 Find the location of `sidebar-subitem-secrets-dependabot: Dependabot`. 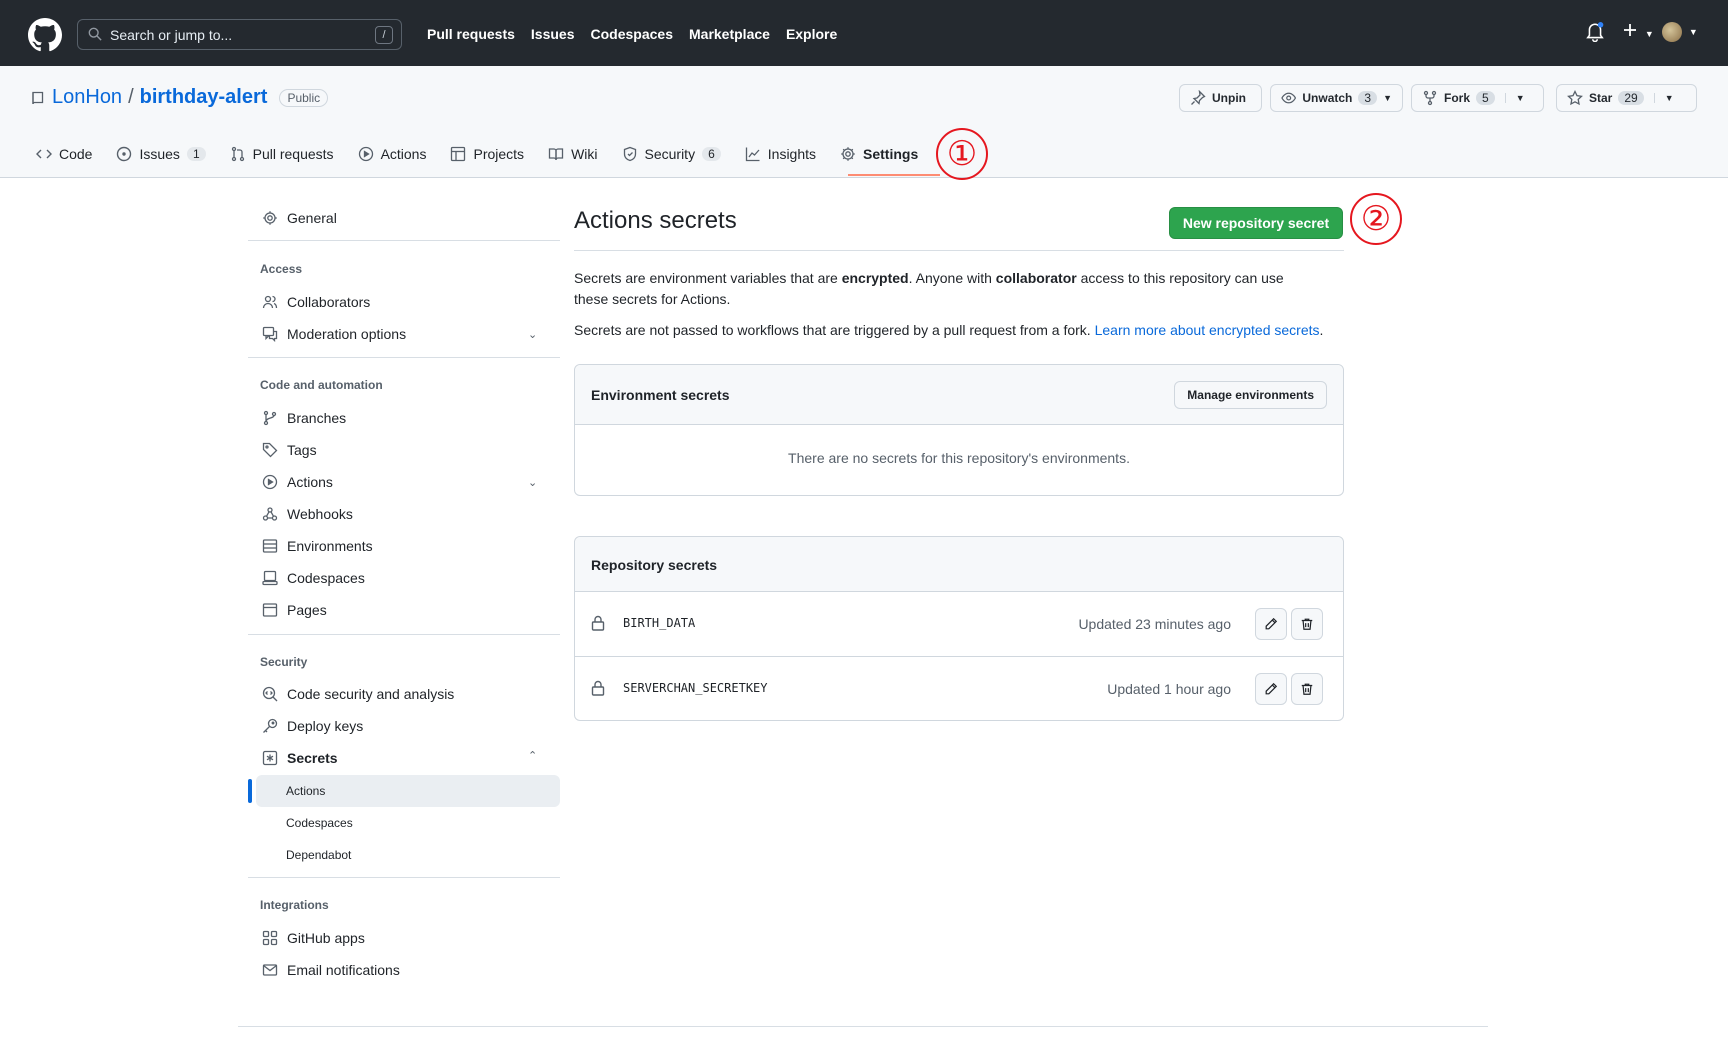

sidebar-subitem-secrets-dependabot: Dependabot is located at coordinates (318, 855).